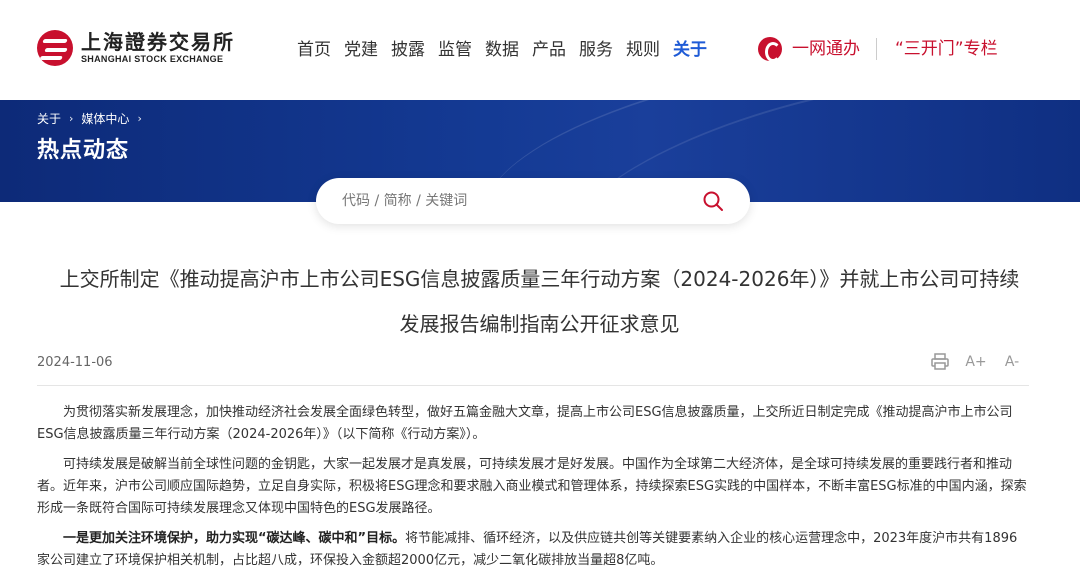  I want to click on nav-item-party: 党建, so click(361, 50).